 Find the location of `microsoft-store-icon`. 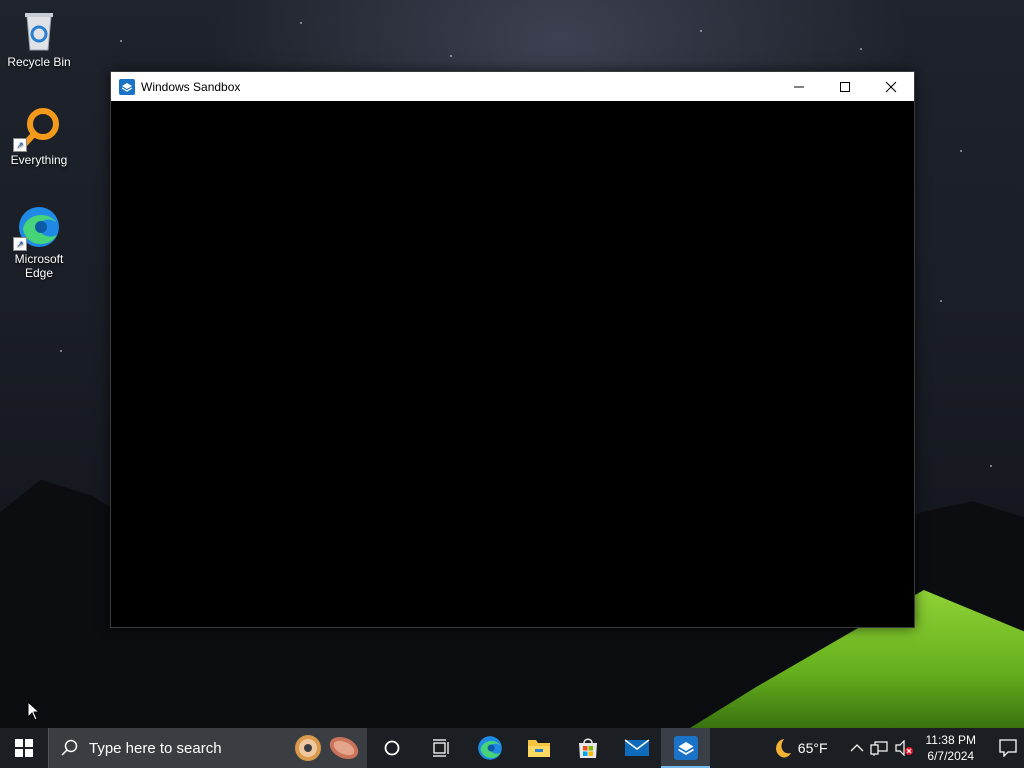

microsoft-store-icon is located at coordinates (587, 748).